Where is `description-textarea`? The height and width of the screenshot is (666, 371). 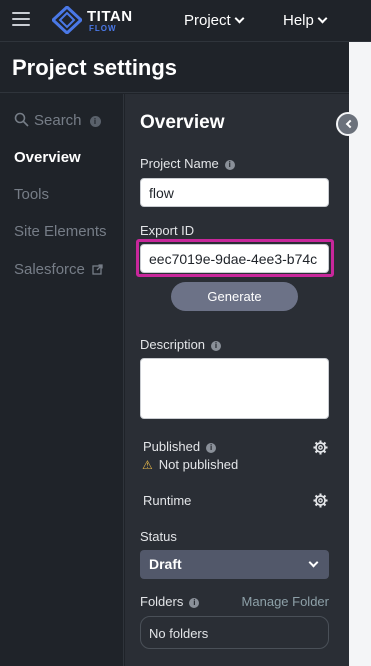
description-textarea is located at coordinates (234, 388).